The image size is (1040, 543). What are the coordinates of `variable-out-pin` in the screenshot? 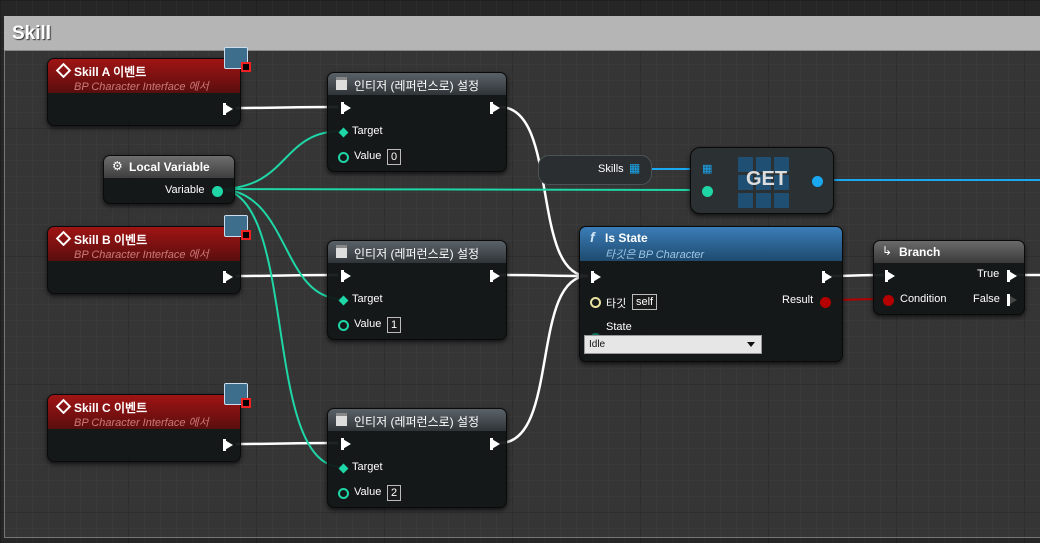 It's located at (217, 191).